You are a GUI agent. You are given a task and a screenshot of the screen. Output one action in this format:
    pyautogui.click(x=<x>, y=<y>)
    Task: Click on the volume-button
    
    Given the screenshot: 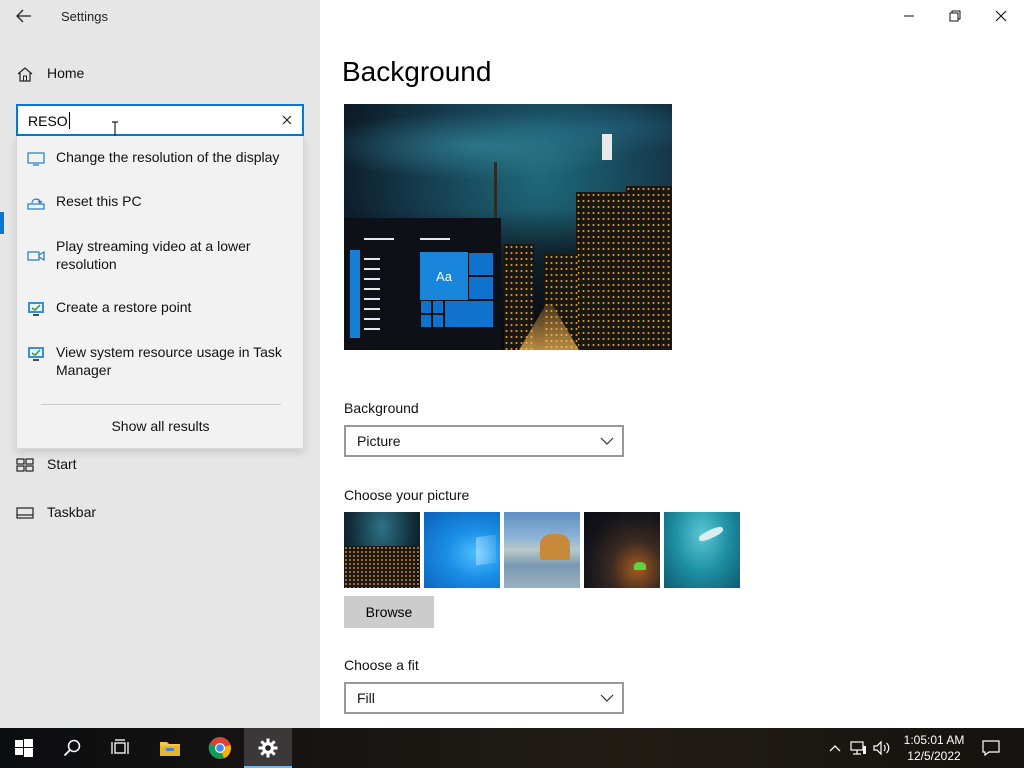 What is the action you would take?
    pyautogui.click(x=882, y=748)
    